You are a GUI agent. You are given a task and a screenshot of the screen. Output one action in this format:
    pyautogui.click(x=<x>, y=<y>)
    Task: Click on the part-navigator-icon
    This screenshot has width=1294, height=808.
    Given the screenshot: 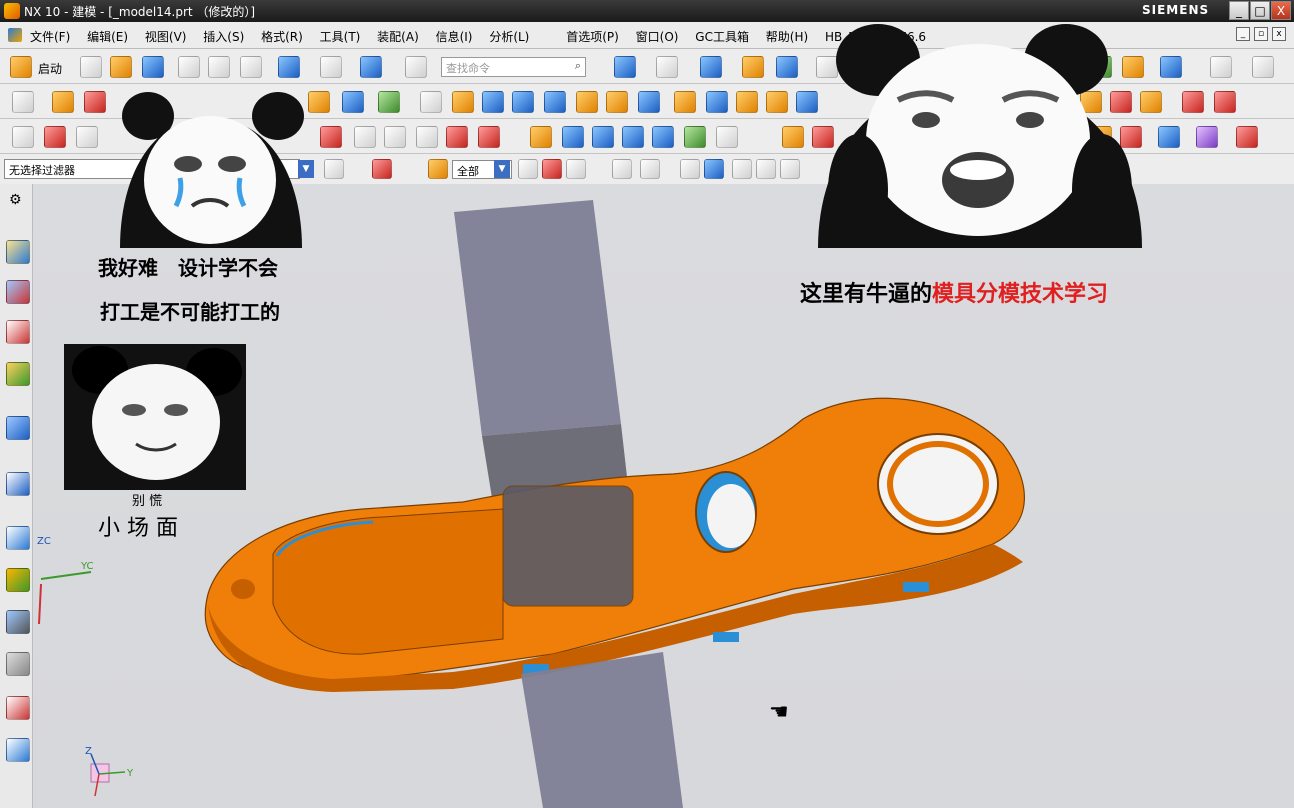 What is the action you would take?
    pyautogui.click(x=18, y=332)
    